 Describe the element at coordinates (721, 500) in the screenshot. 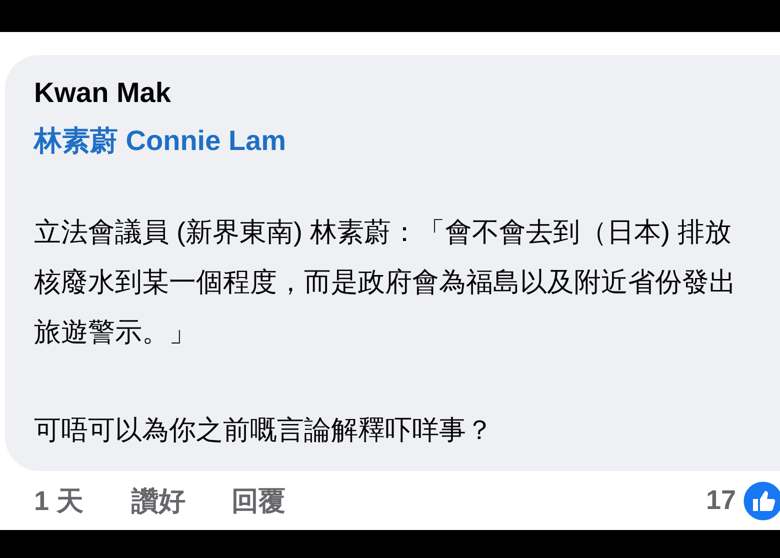

I see `reaction-count: 17` at that location.